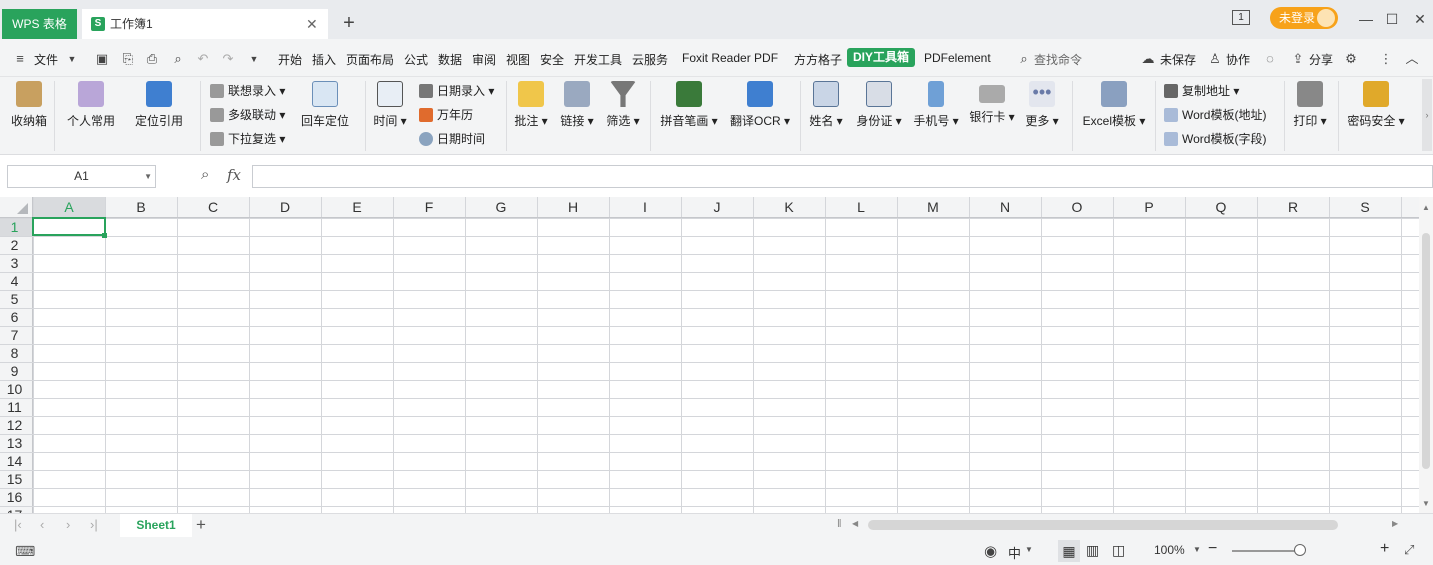  I want to click on maximize-button: ☐, so click(1392, 19).